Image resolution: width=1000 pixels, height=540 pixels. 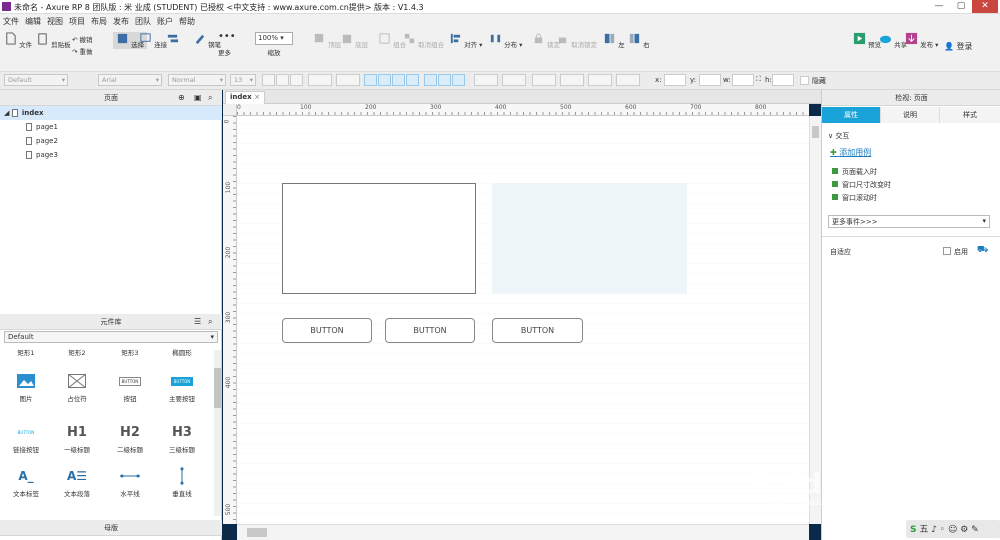 What do you see at coordinates (227, 45) in the screenshot?
I see `more-tool: ••• 更多` at bounding box center [227, 45].